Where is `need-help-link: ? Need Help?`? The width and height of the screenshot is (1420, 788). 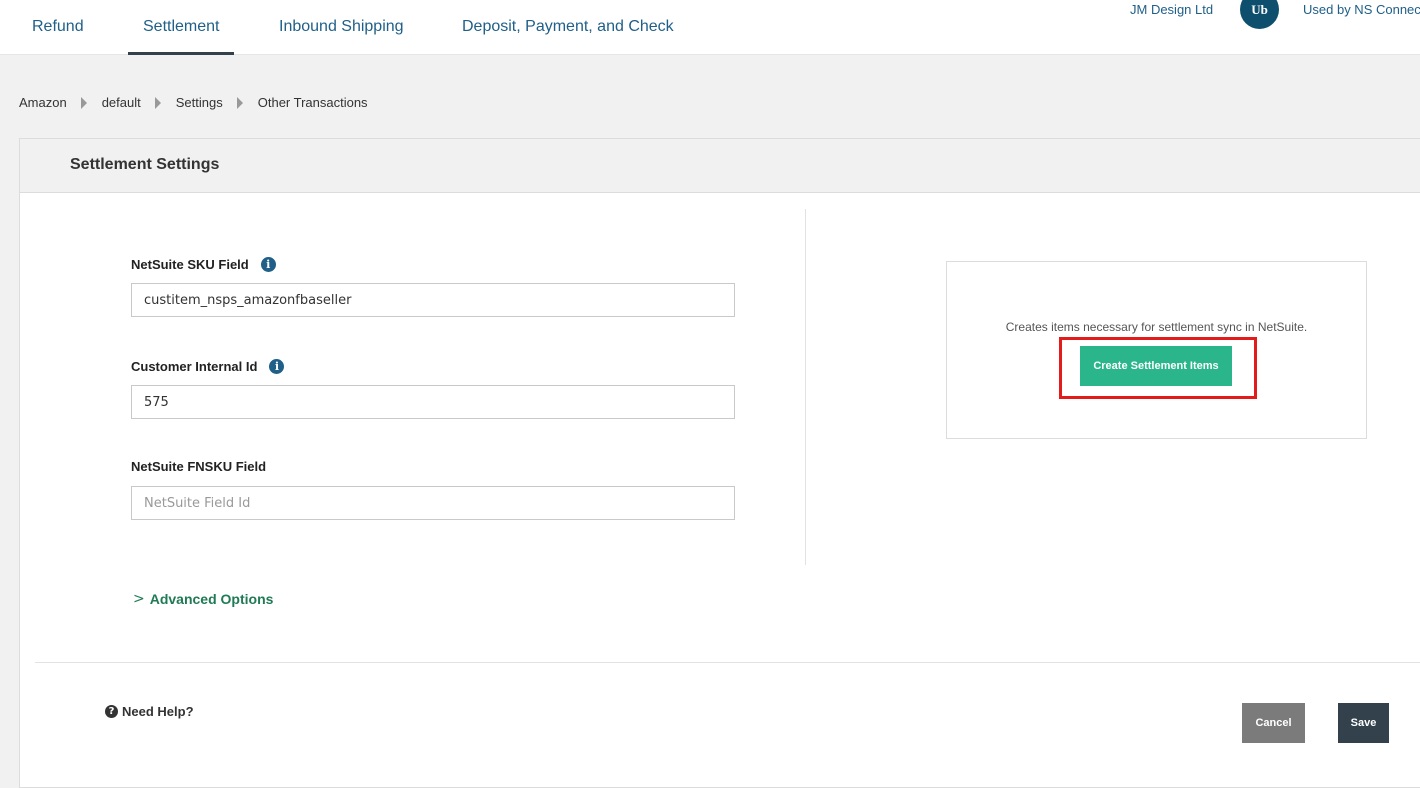
need-help-link: ? Need Help? is located at coordinates (149, 711).